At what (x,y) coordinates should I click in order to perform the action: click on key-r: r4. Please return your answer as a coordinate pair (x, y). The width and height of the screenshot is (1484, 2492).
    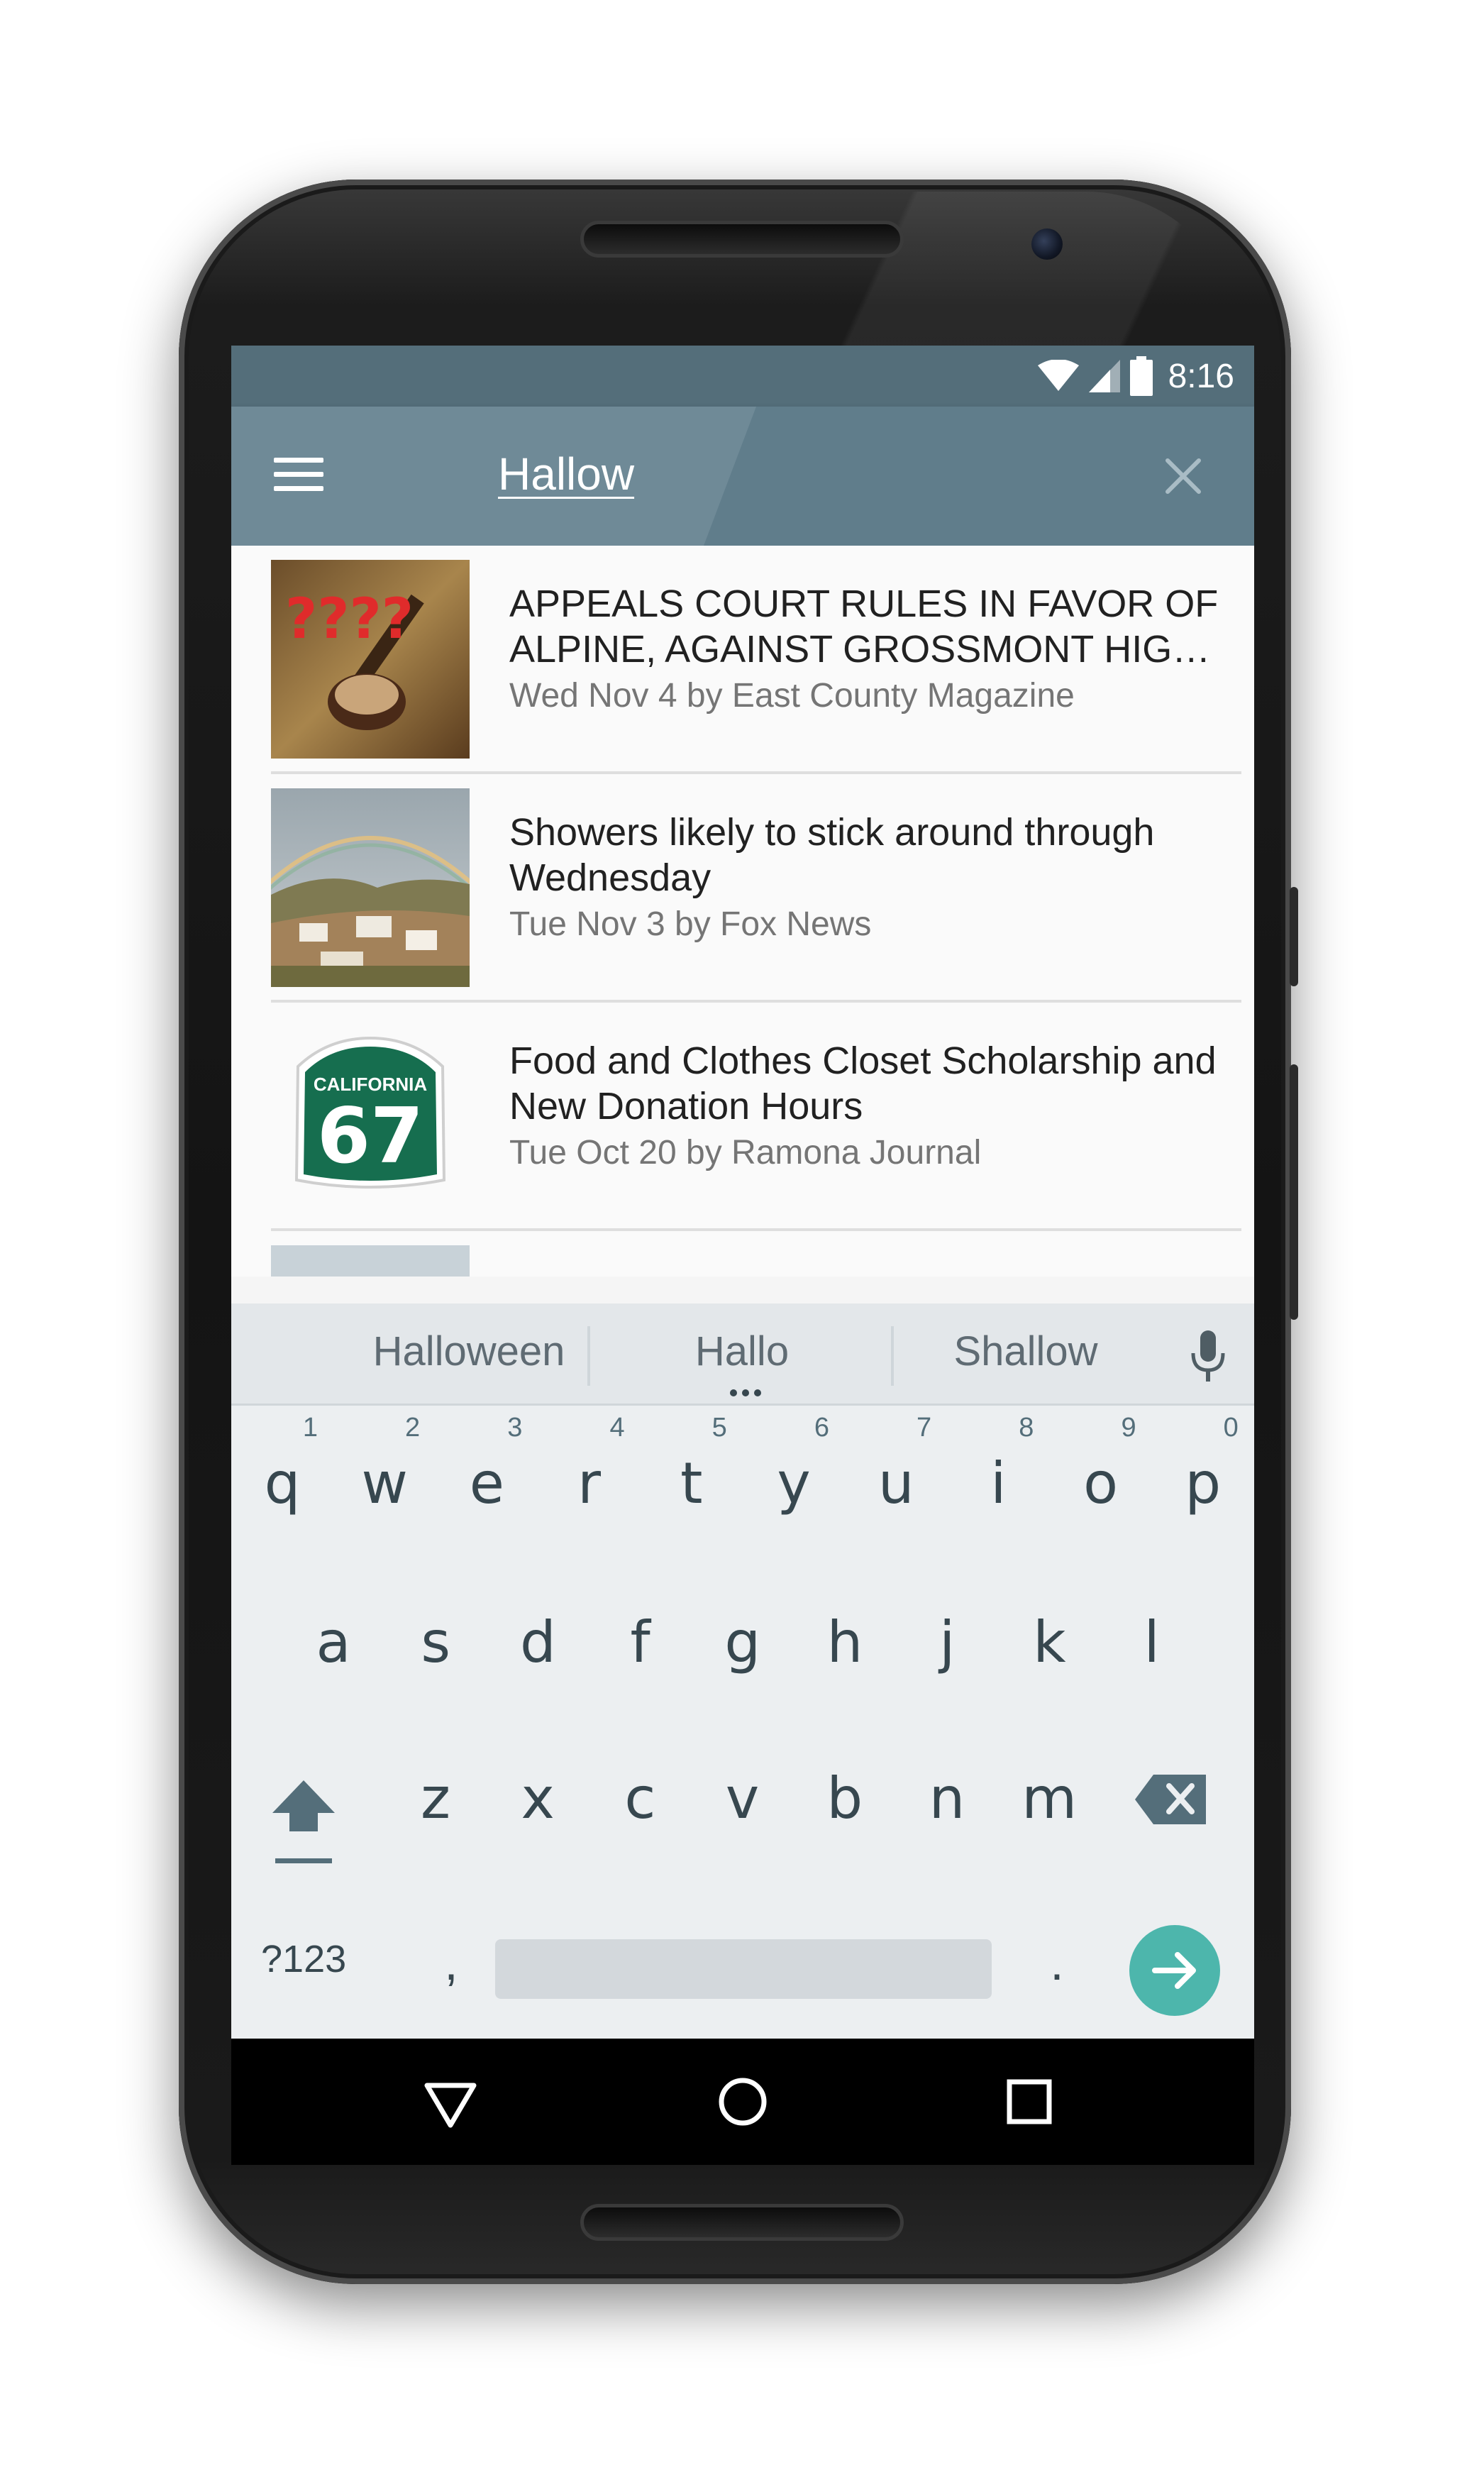
    Looking at the image, I should click on (589, 1477).